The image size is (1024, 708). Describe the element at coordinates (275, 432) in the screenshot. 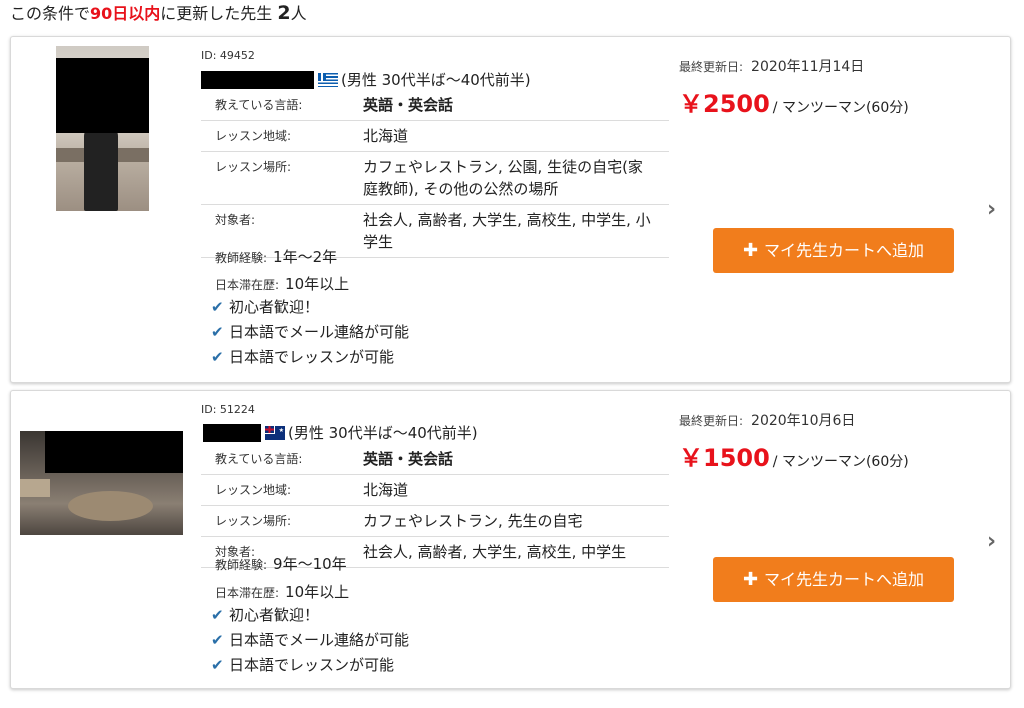

I see `australia-flag-icon` at that location.